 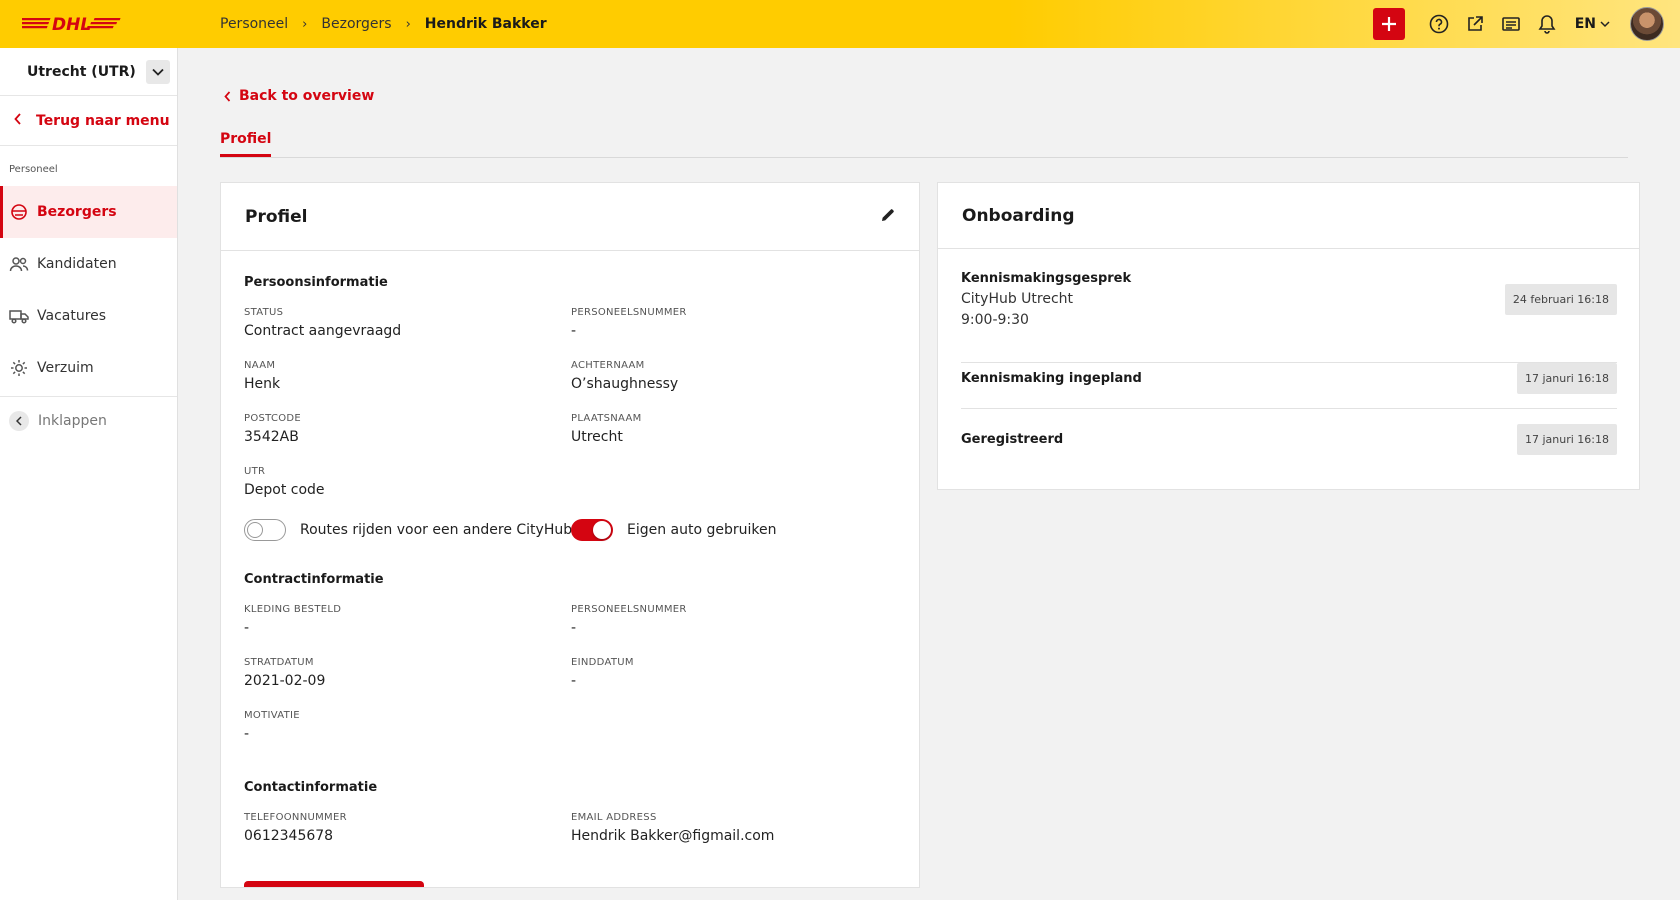 What do you see at coordinates (721, 323) in the screenshot?
I see `field-personeelsnummer: PERSONEELSNUMMER -` at bounding box center [721, 323].